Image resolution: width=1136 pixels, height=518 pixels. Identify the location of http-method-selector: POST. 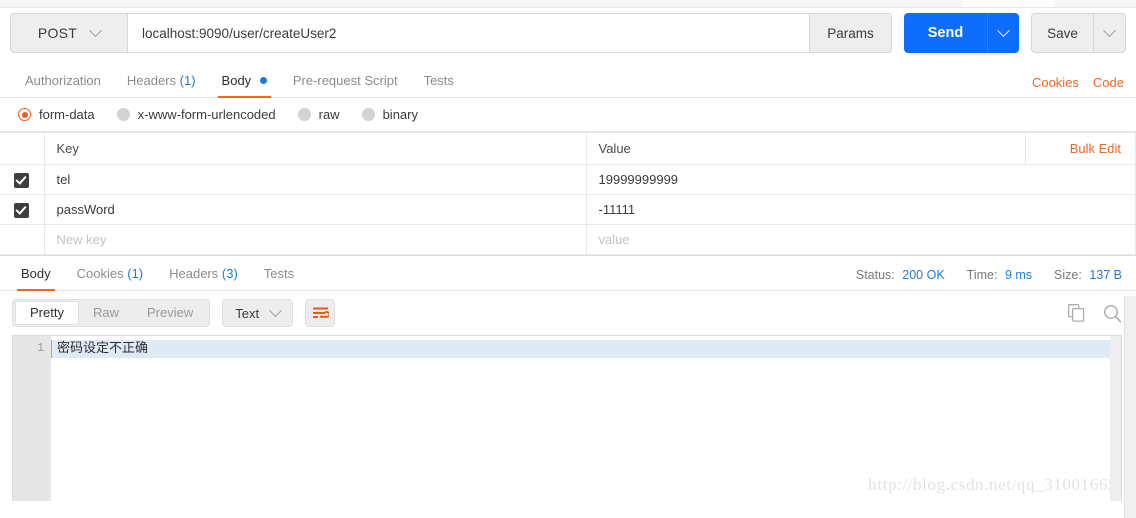
(68, 33).